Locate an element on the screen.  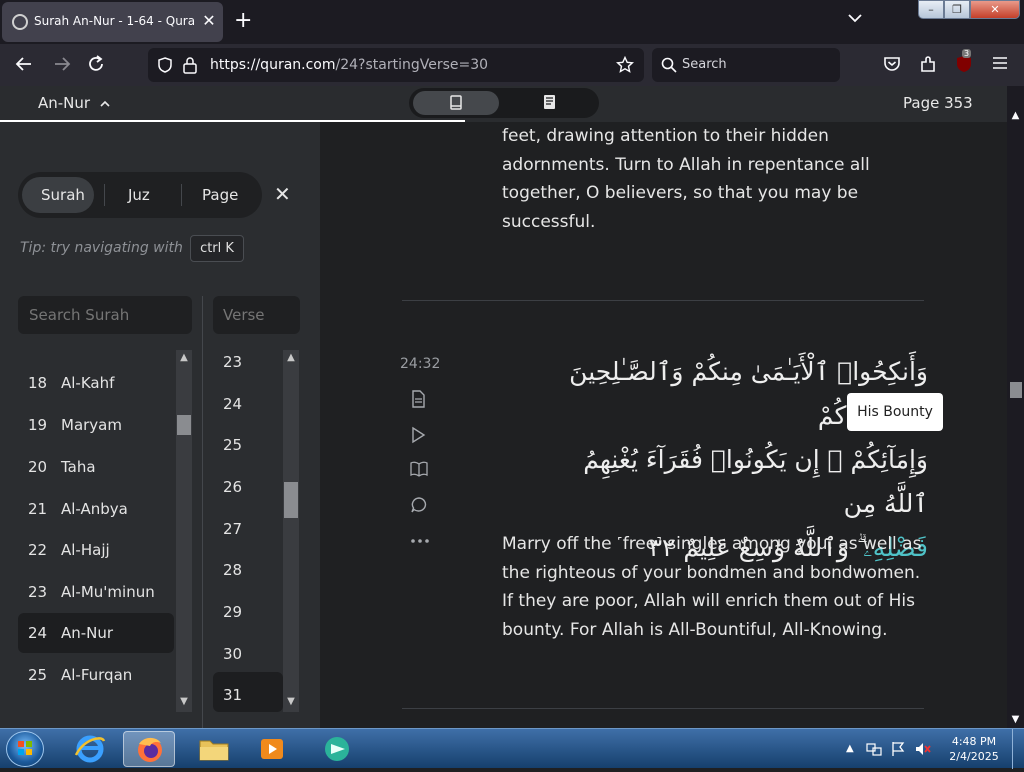
verse-list-item: 30 is located at coordinates (248, 654).